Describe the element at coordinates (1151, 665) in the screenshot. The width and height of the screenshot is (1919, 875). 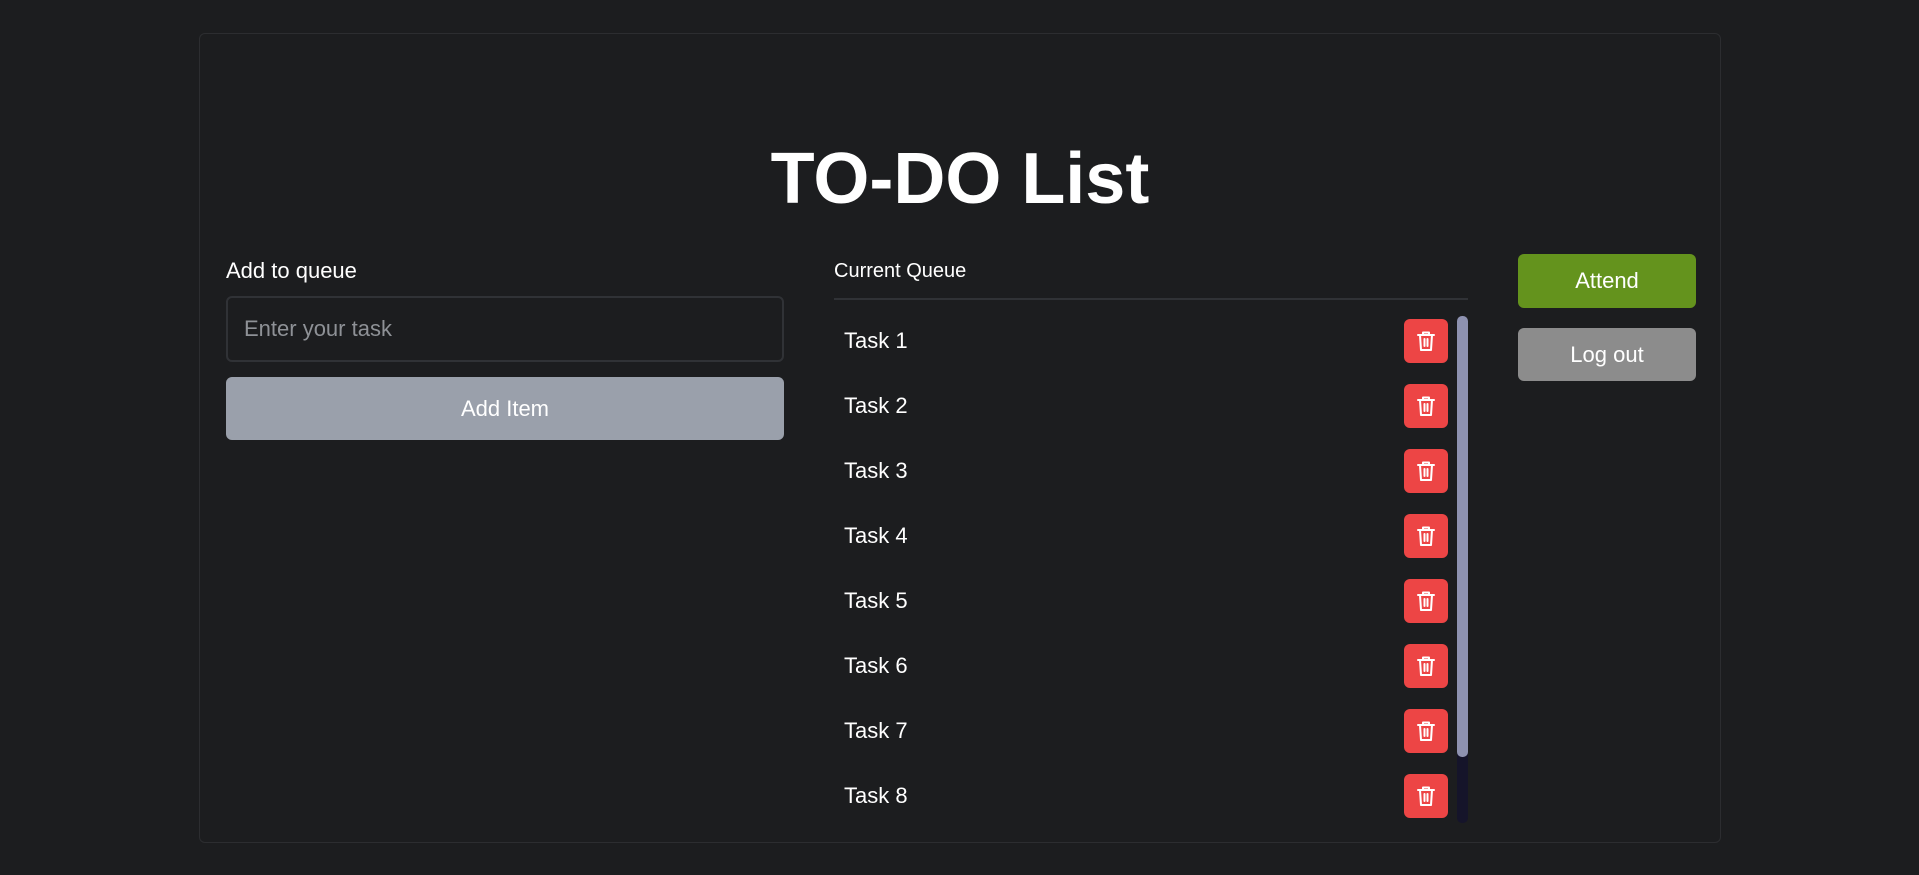
I see `queue-item: Task 6` at that location.